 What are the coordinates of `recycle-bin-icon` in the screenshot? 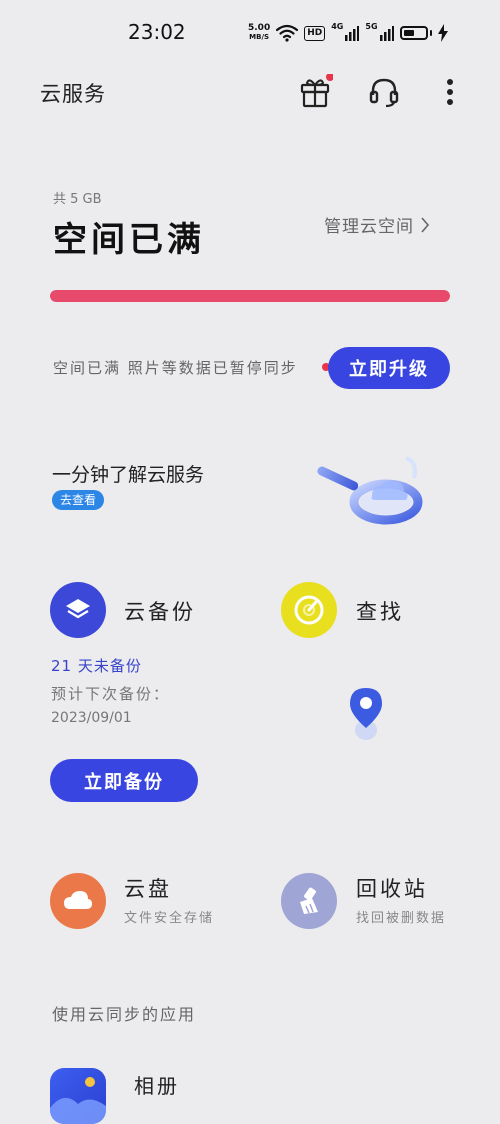 It's located at (309, 901).